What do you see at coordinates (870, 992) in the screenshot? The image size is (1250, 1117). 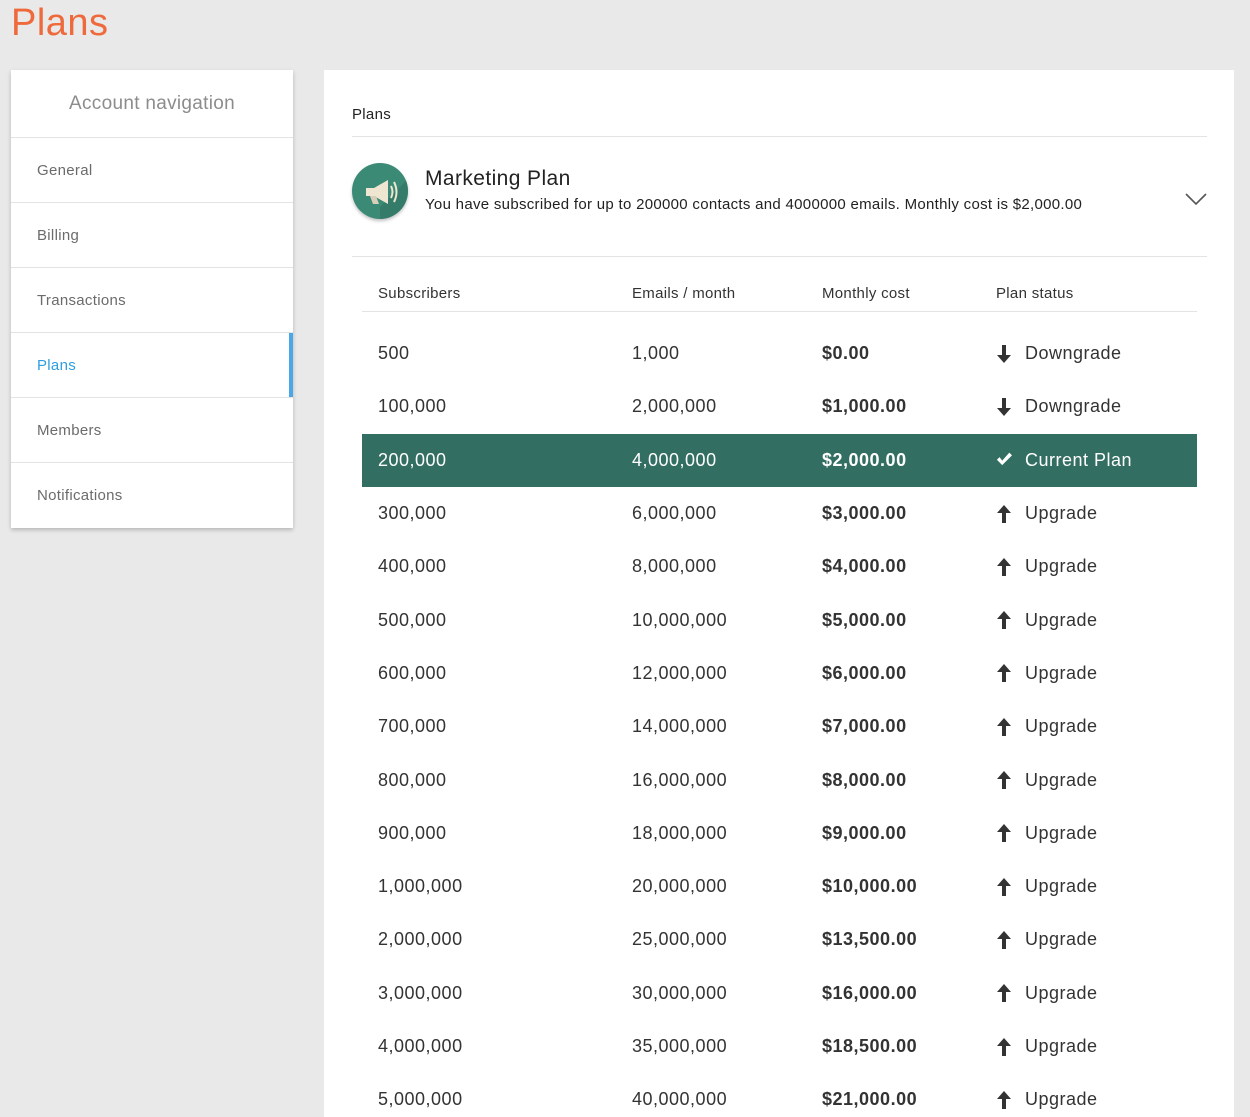 I see `cell-cost: $16,000.00` at bounding box center [870, 992].